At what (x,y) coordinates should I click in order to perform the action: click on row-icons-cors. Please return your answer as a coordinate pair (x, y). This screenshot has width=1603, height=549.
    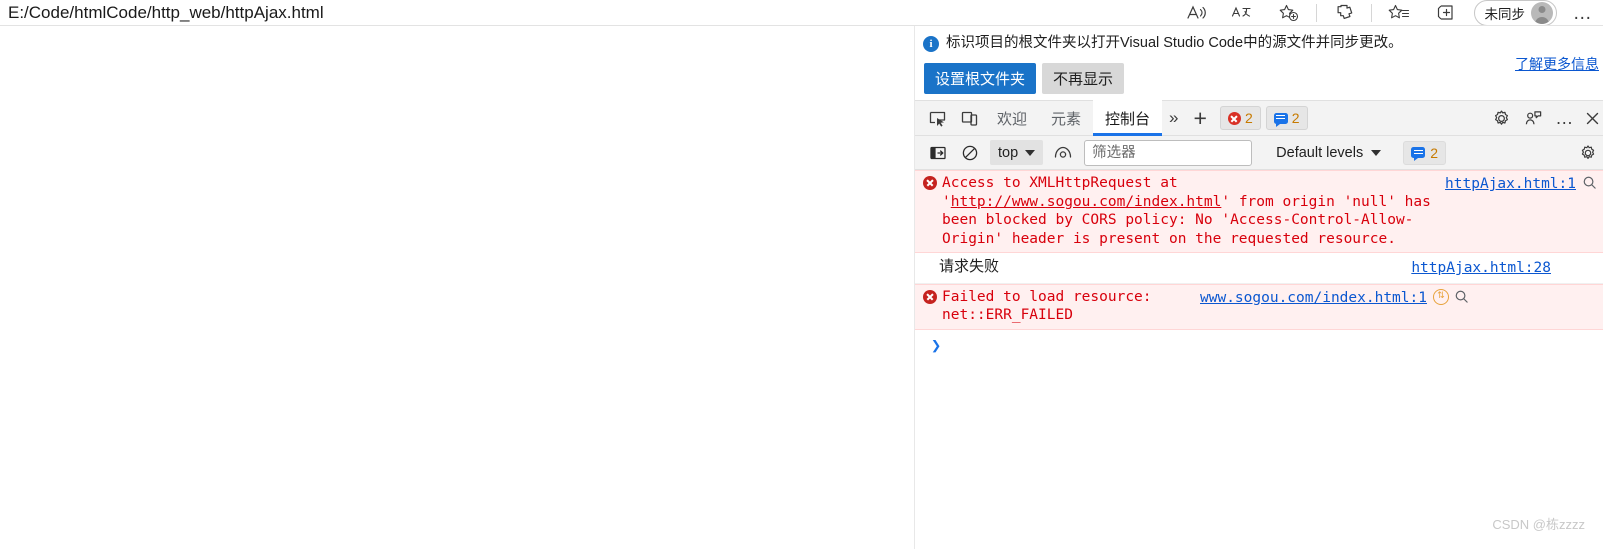
    Looking at the image, I should click on (1589, 182).